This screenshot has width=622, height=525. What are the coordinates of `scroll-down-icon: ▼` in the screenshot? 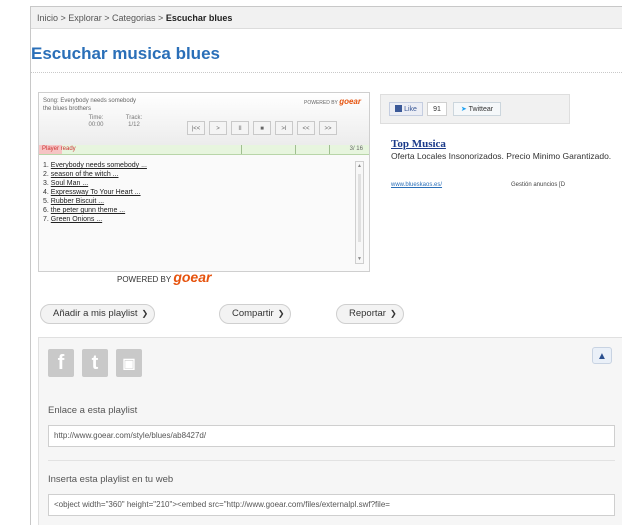 It's located at (359, 259).